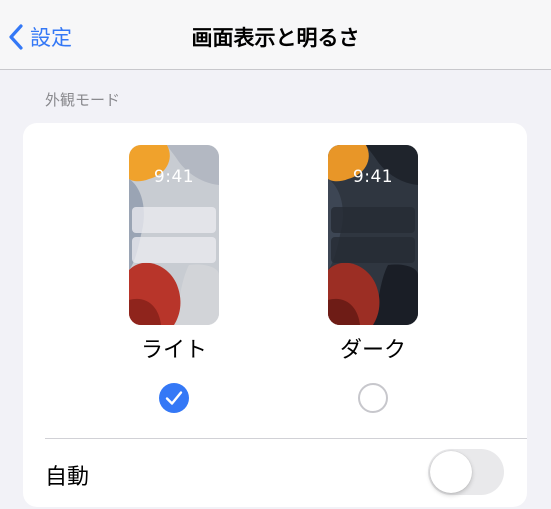 The width and height of the screenshot is (551, 509). I want to click on light-mode-option: 9:41 ライト, so click(174, 279).